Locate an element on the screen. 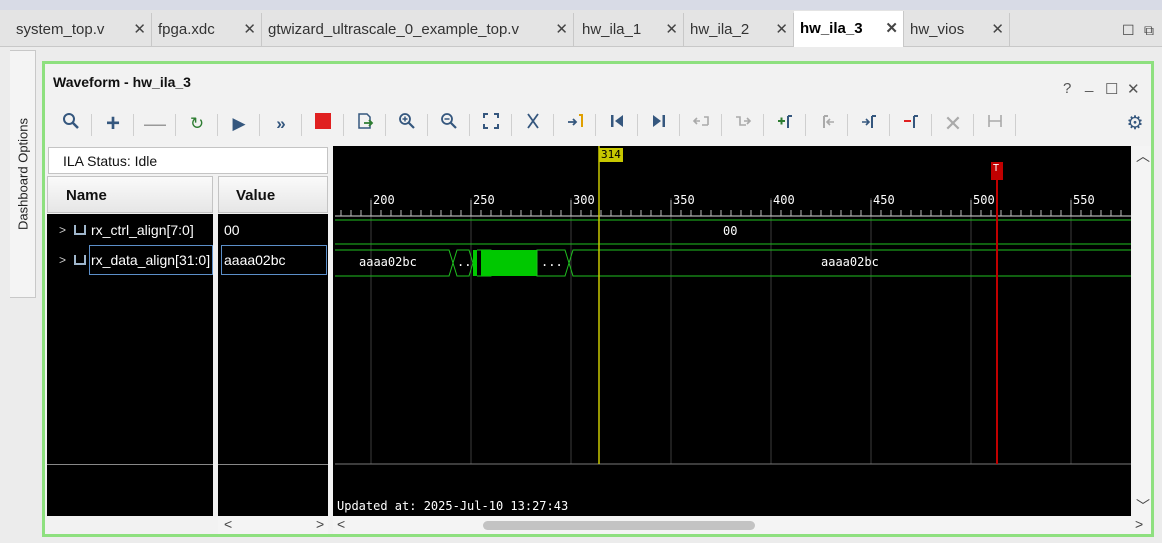 The image size is (1162, 543). trigger-marker-label: T is located at coordinates (996, 168).